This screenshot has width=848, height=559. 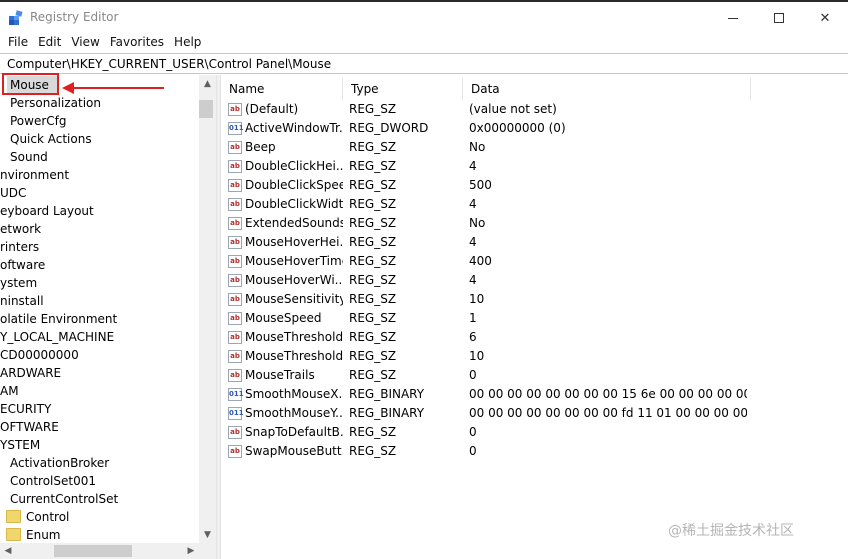 I want to click on tree-node-label: Enum, so click(x=43, y=535).